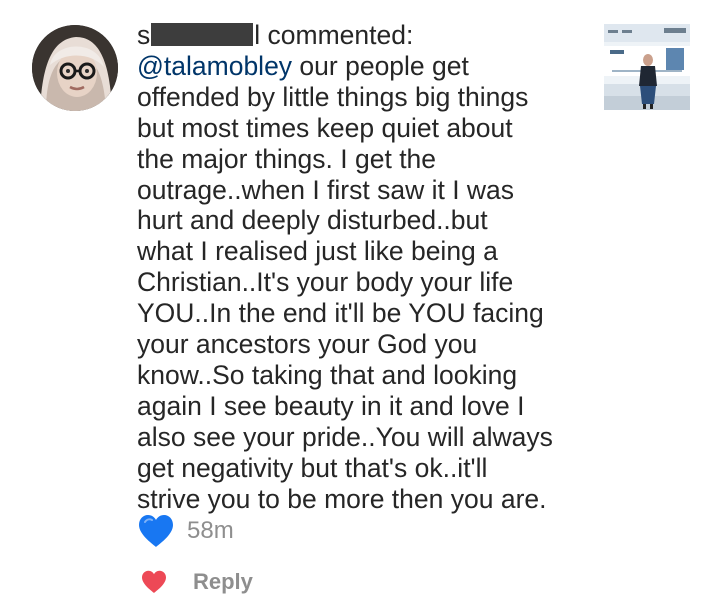 The height and width of the screenshot is (614, 720). I want to click on mention-link: @talamobley, so click(214, 66).